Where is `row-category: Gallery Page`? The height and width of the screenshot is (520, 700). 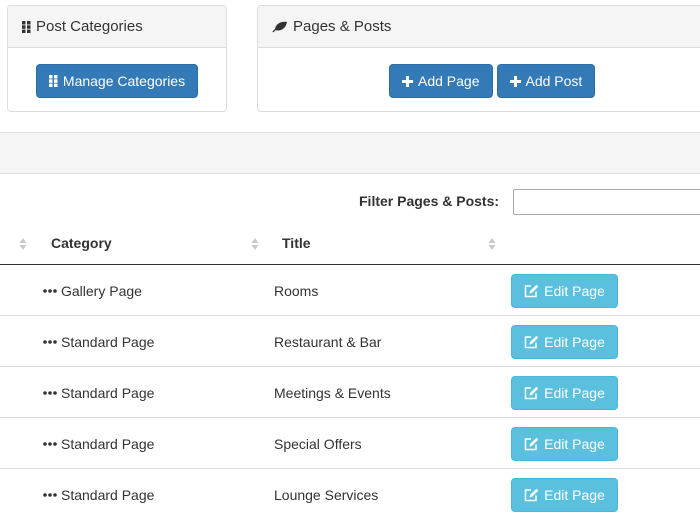 row-category: Gallery Page is located at coordinates (101, 290).